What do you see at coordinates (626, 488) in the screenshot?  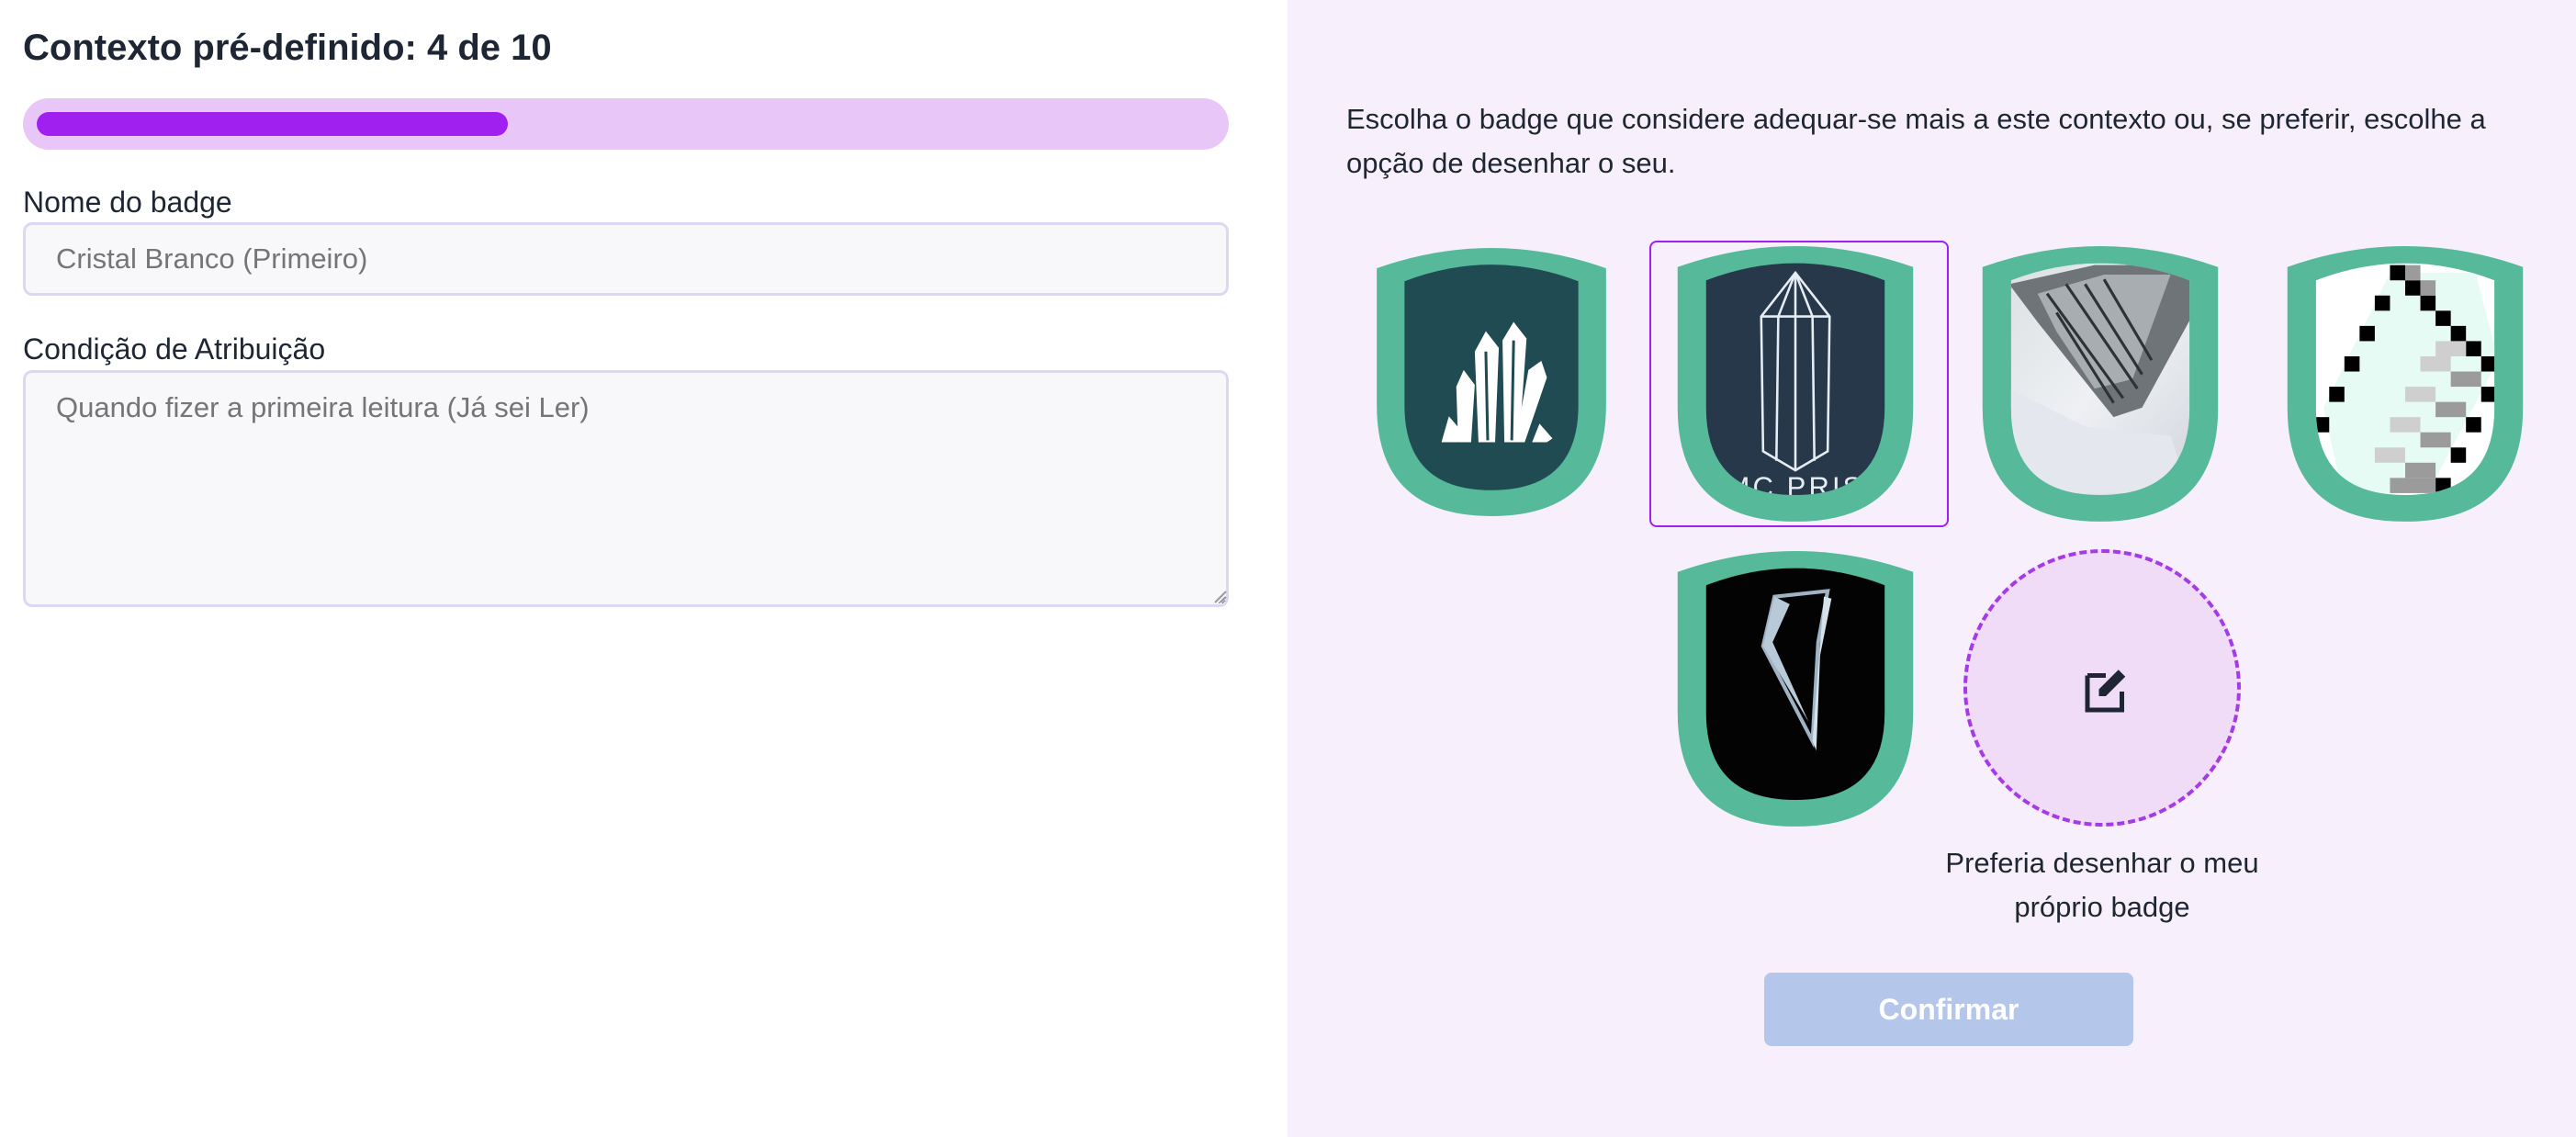 I see `attribution-condition-textarea` at bounding box center [626, 488].